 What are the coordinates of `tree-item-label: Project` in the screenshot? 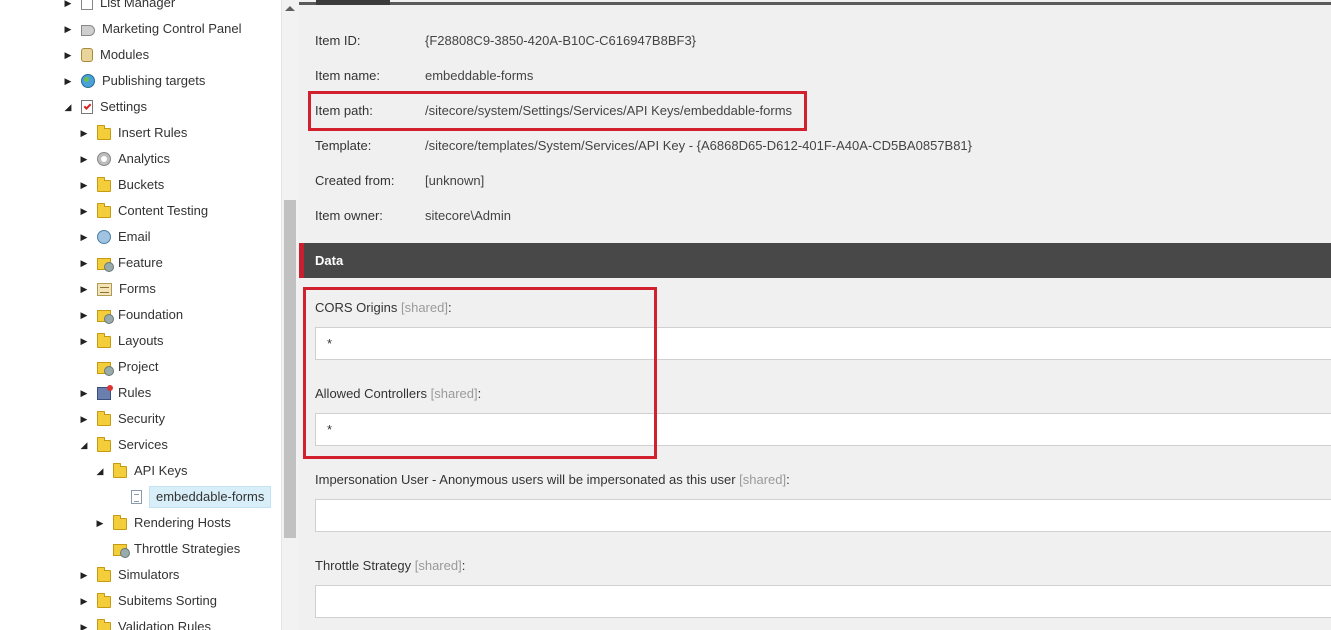 It's located at (138, 366).